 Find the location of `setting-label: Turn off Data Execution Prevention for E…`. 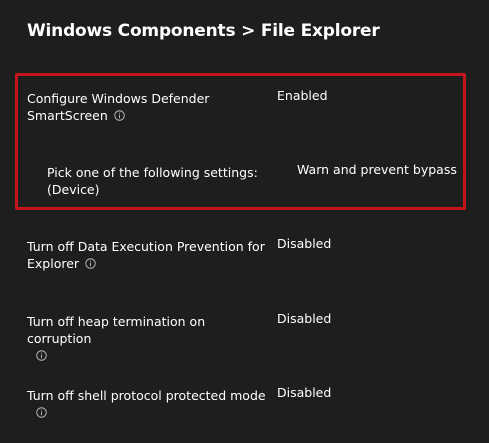

setting-label: Turn off Data Execution Prevention for E… is located at coordinates (146, 255).